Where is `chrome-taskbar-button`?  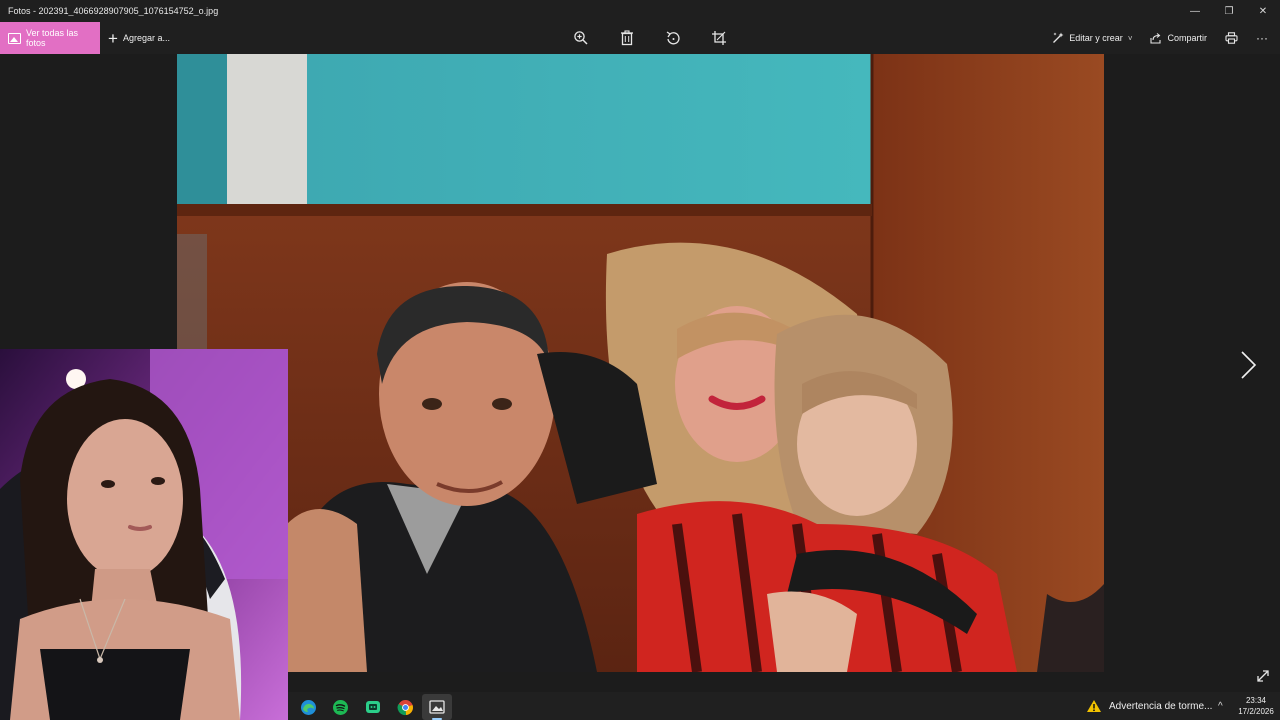
chrome-taskbar-button is located at coordinates (405, 707).